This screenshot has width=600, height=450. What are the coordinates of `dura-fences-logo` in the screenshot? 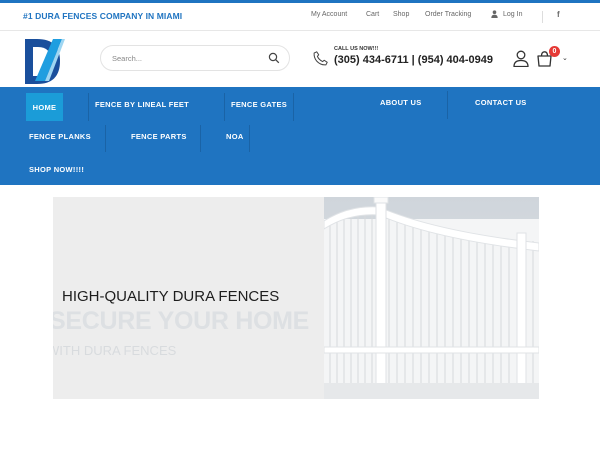 It's located at (44, 60).